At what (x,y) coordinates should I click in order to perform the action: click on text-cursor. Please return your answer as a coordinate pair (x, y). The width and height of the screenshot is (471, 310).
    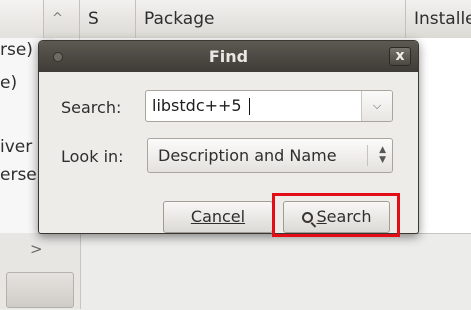
    Looking at the image, I should click on (249, 106).